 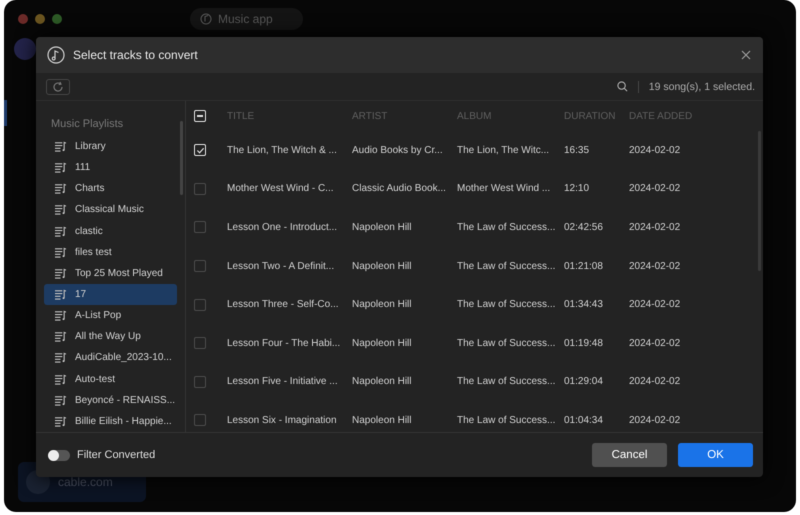 What do you see at coordinates (110, 273) in the screenshot?
I see `playlist-item: Top 25 Most Played` at bounding box center [110, 273].